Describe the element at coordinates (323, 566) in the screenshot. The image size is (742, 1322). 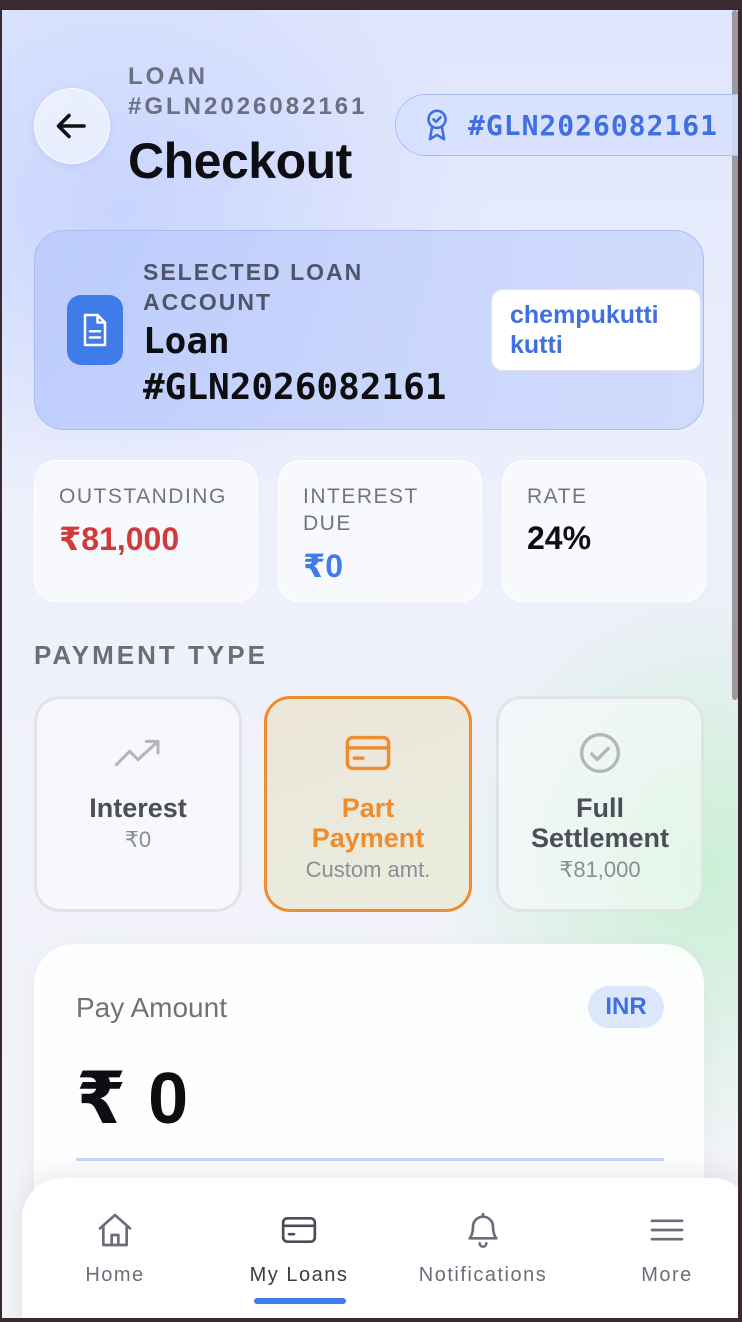
I see `stat-value: ₹0` at that location.